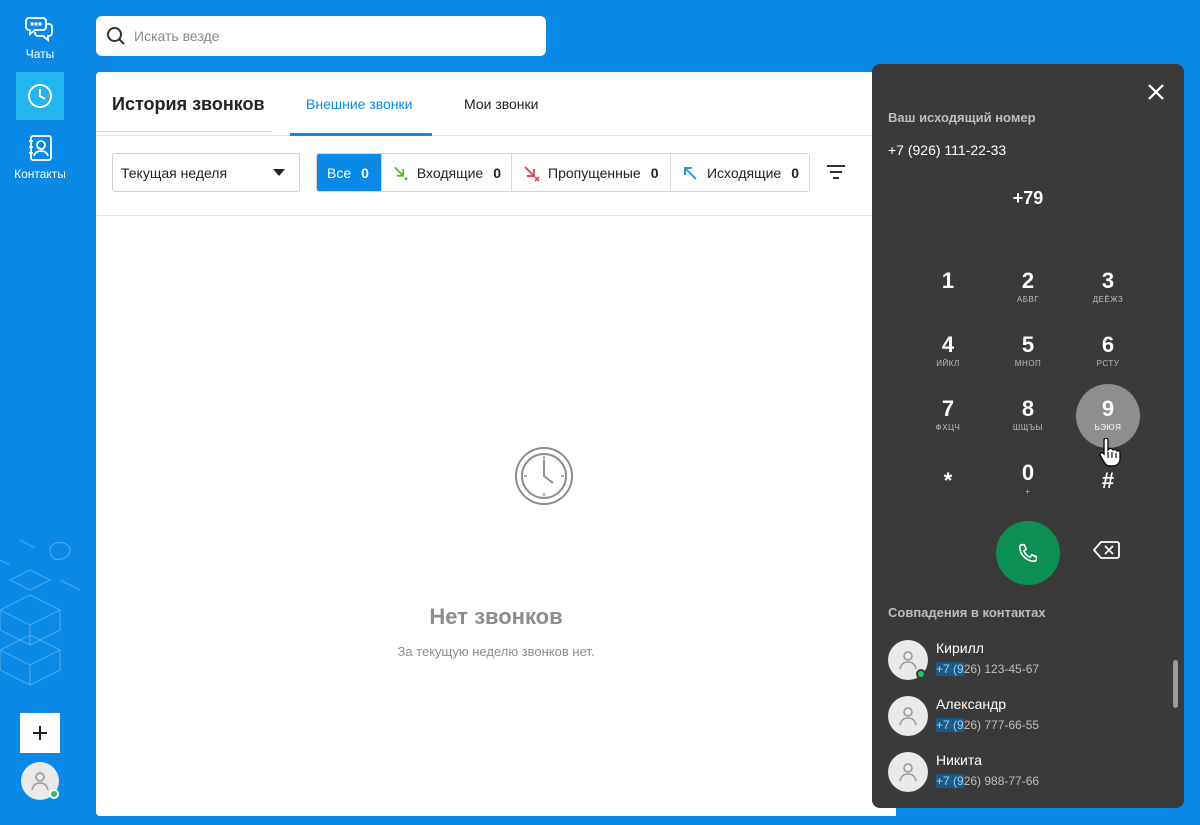 The image size is (1200, 825). What do you see at coordinates (339, 172) in the screenshot?
I see `filter-label: Все` at bounding box center [339, 172].